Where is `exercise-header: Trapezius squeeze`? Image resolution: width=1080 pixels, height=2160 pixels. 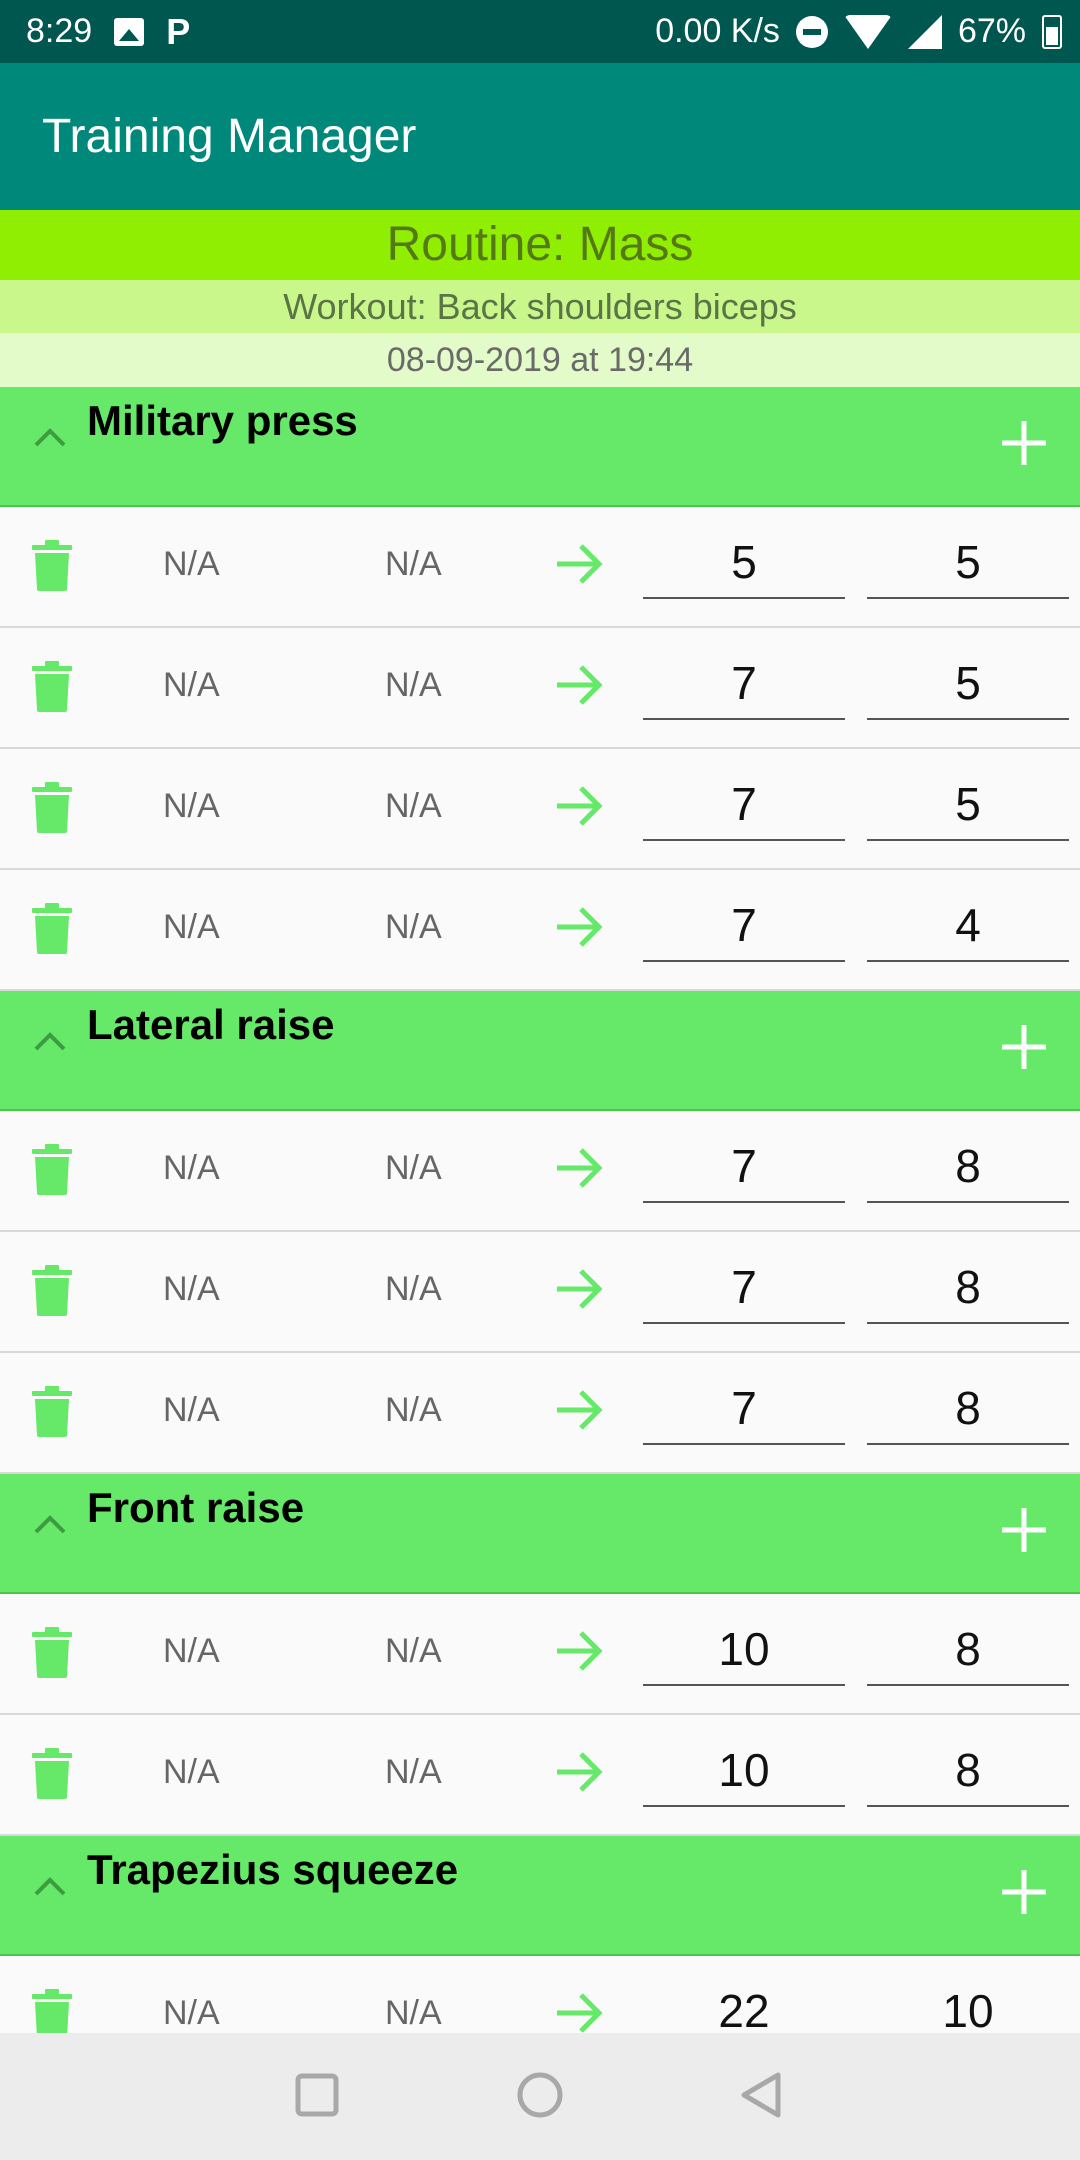
exercise-header: Trapezius squeeze is located at coordinates (540, 1896).